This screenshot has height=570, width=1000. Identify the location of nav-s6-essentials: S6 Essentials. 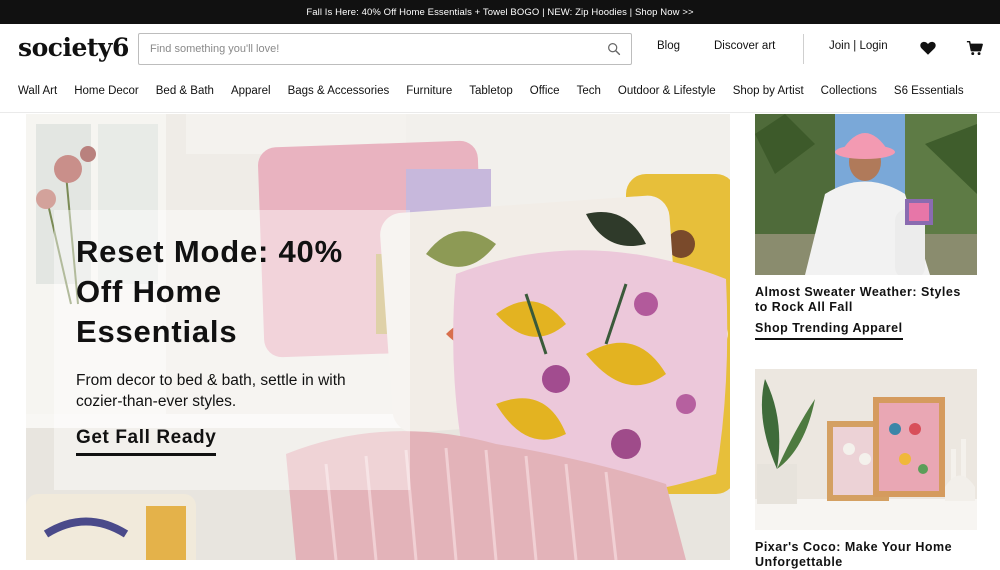
(929, 91).